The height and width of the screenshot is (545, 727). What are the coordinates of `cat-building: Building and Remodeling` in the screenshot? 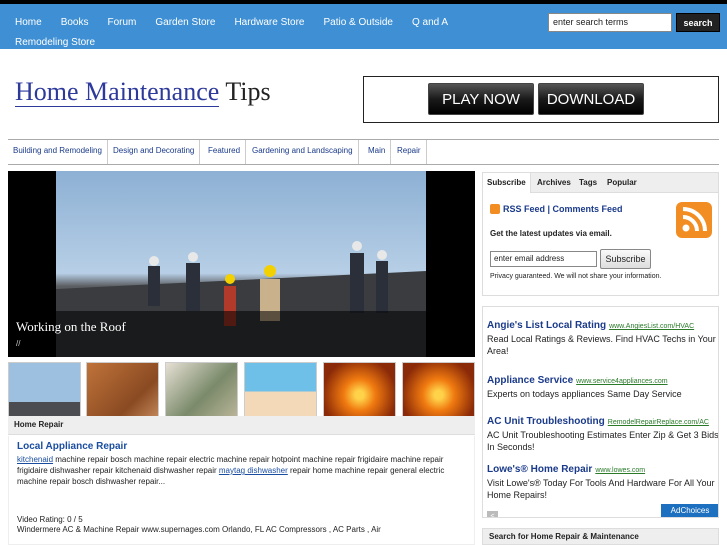 It's located at (58, 152).